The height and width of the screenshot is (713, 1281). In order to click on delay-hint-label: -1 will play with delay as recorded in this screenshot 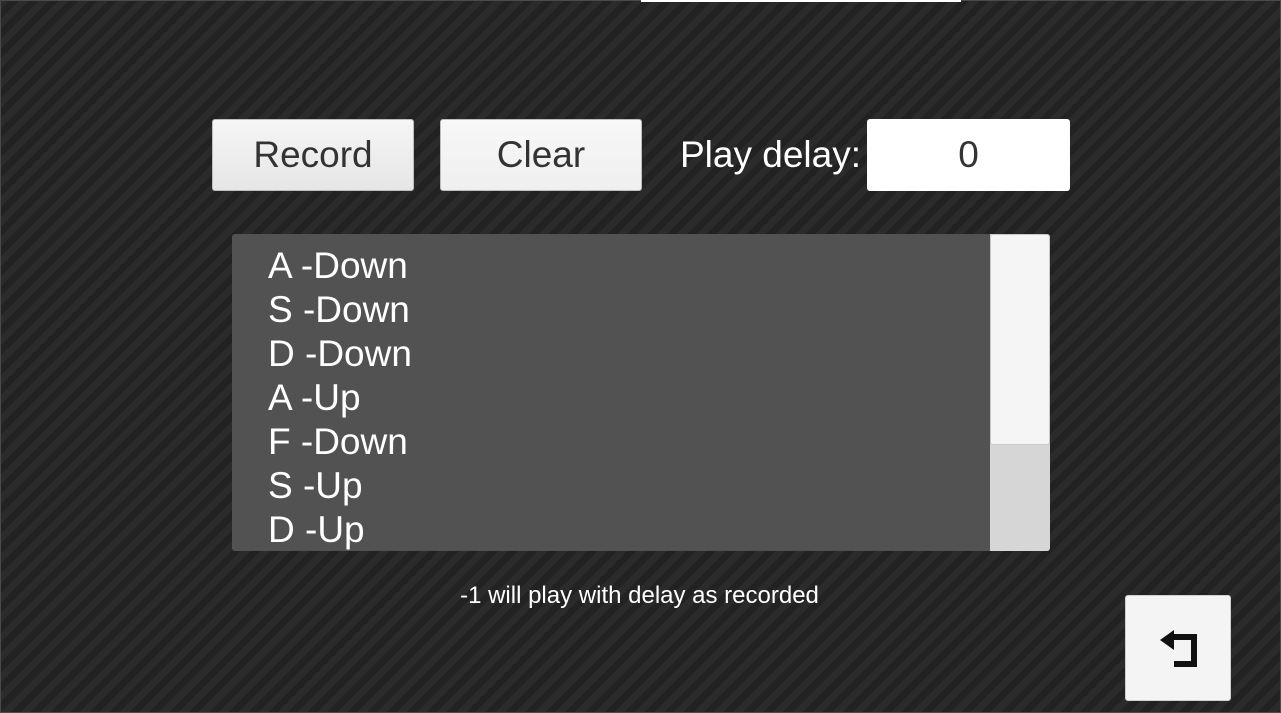, I will do `click(639, 595)`.